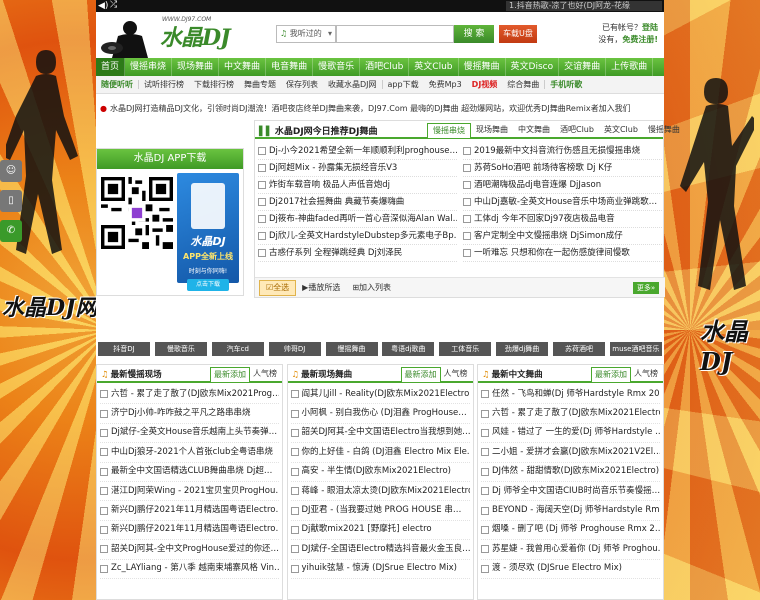 The height and width of the screenshot is (600, 760). What do you see at coordinates (434, 67) in the screenshot?
I see `nav-item: 英文Club` at bounding box center [434, 67].